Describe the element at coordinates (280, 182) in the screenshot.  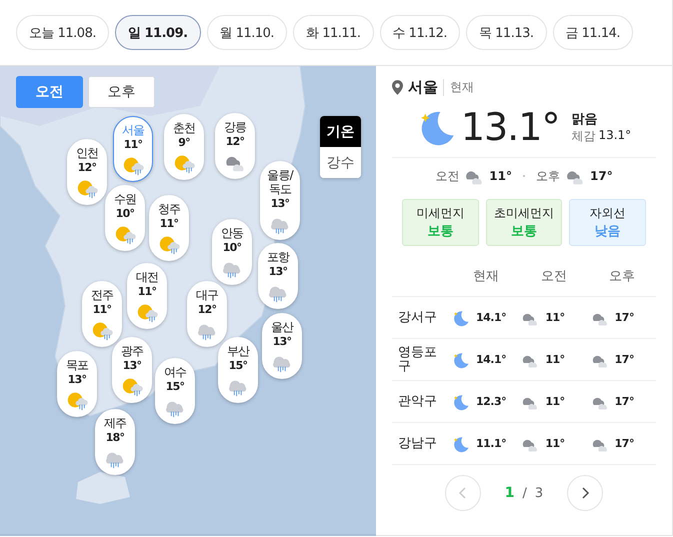
I see `city-name: 울릉/독도` at that location.